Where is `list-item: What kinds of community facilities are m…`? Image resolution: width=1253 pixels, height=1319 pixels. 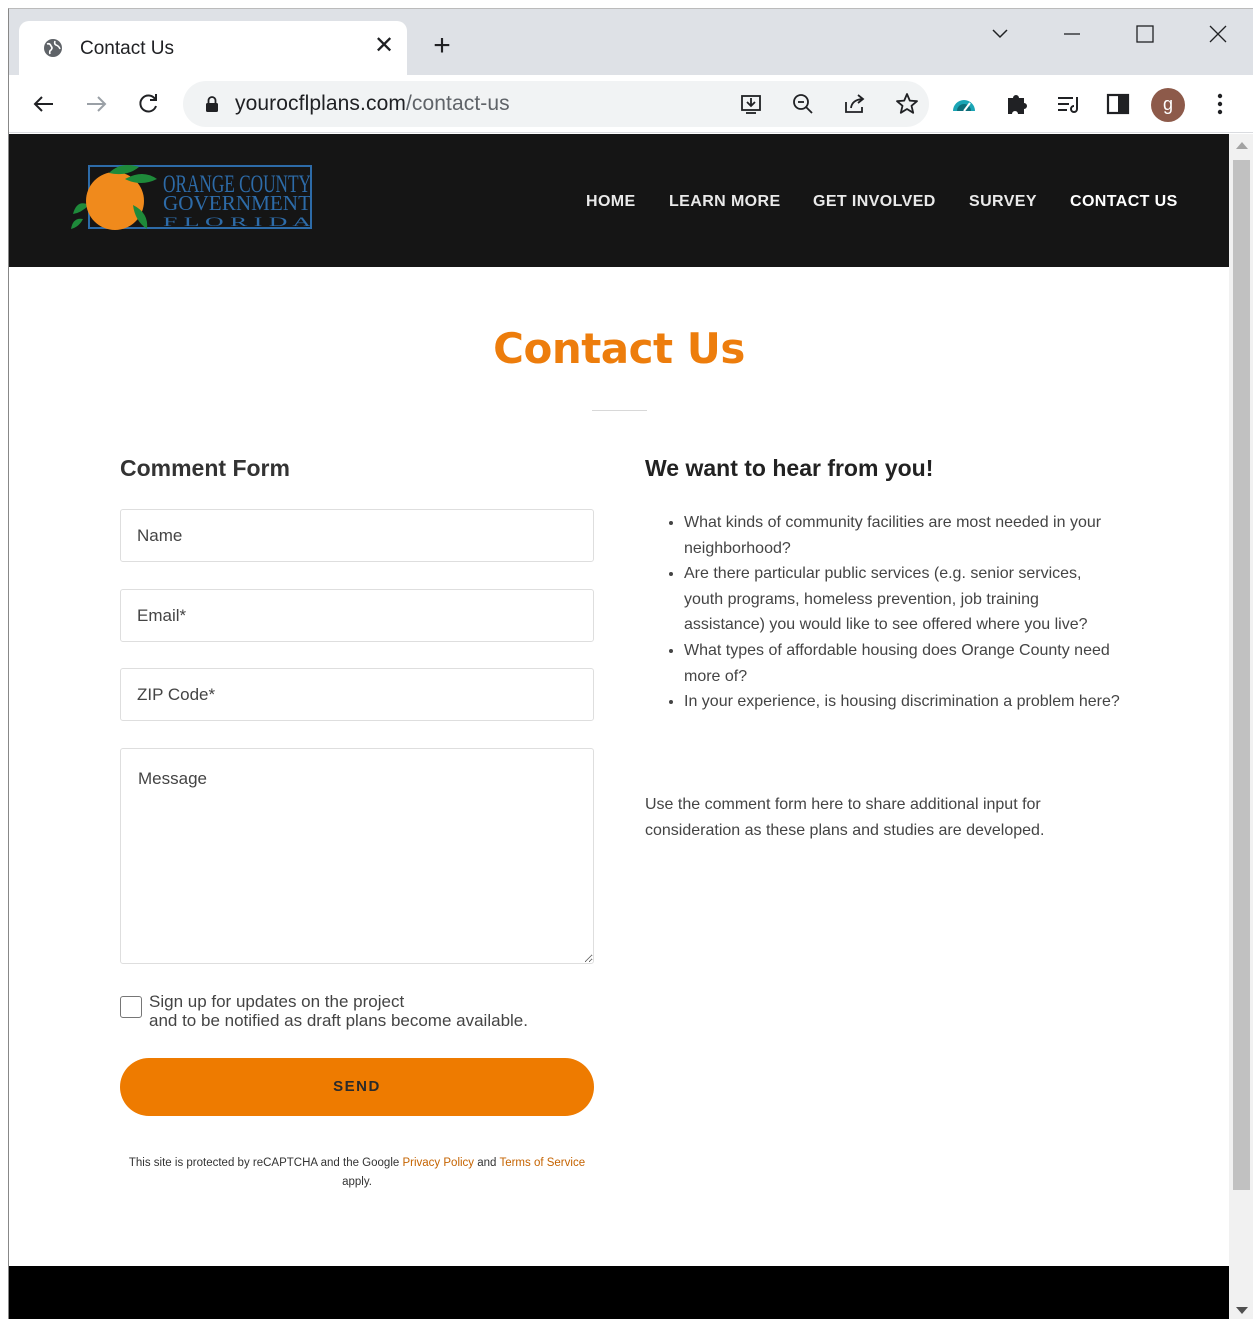 list-item: What kinds of community facilities are m… is located at coordinates (904, 535).